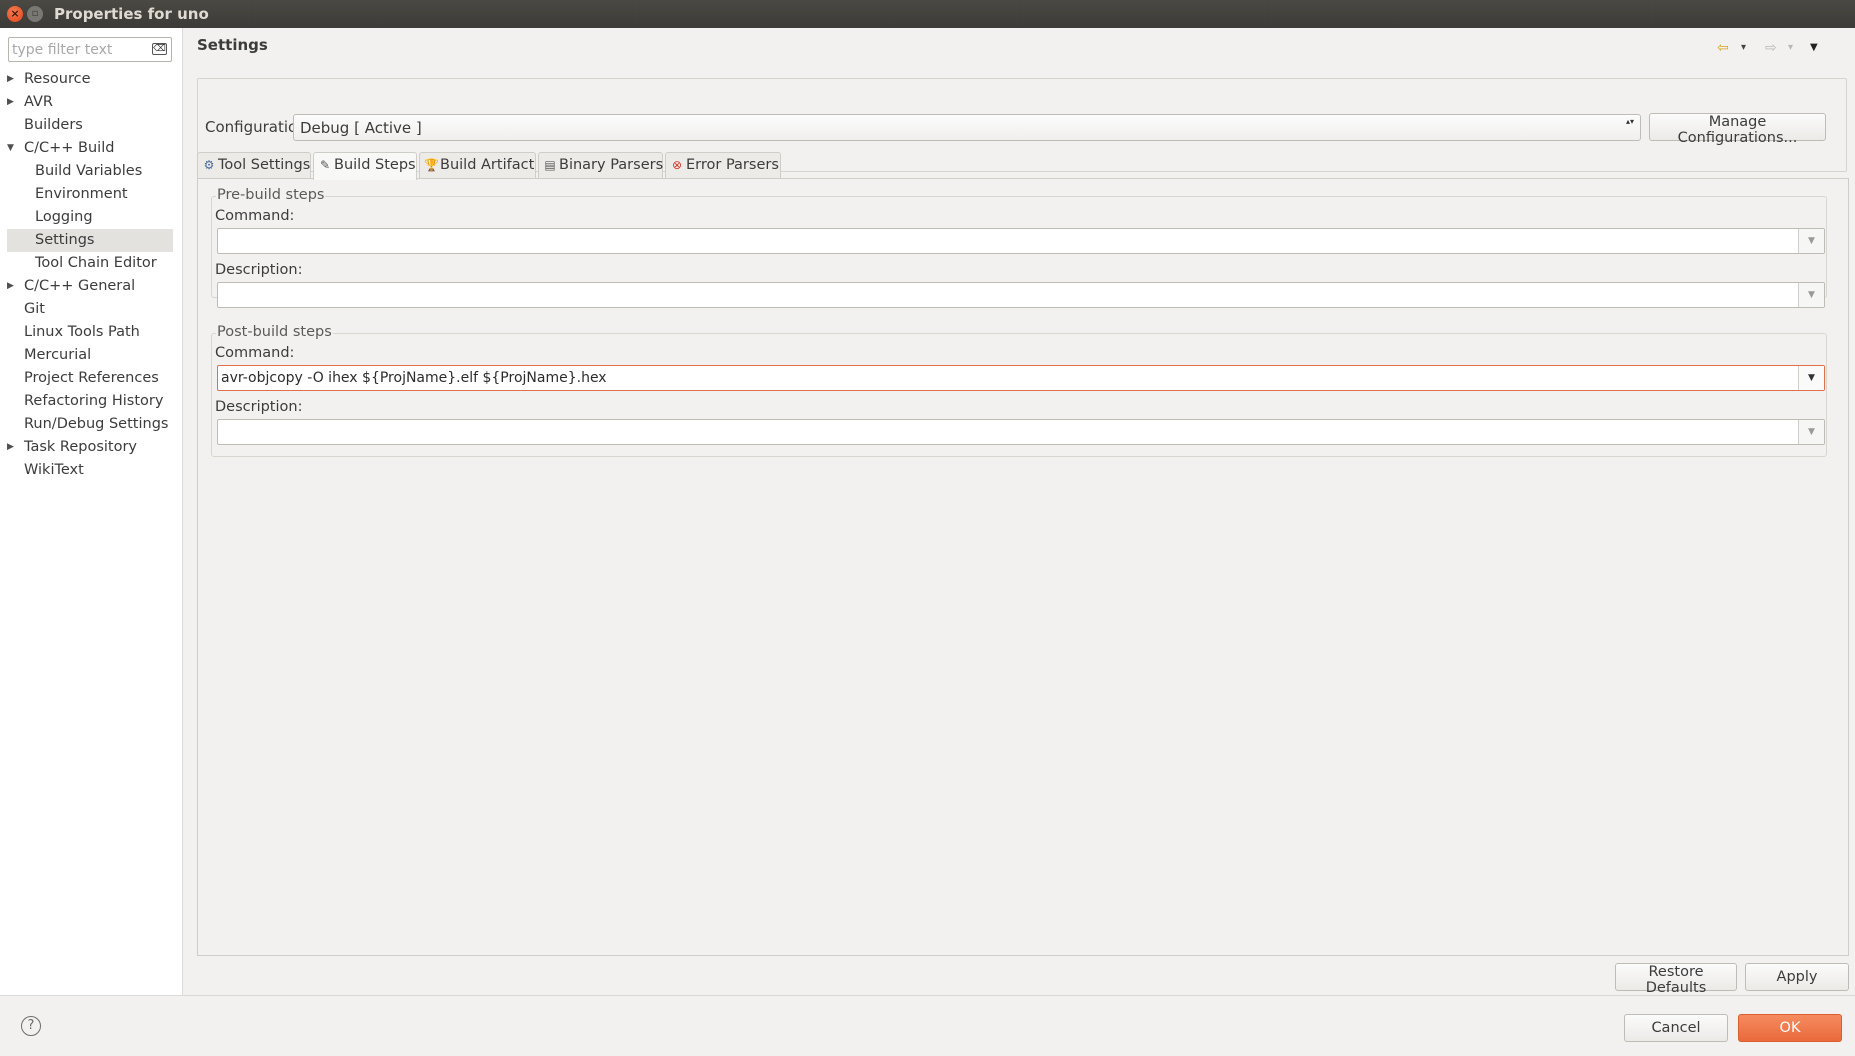  Describe the element at coordinates (53, 125) in the screenshot. I see `sidebar-item-label: Builders` at that location.